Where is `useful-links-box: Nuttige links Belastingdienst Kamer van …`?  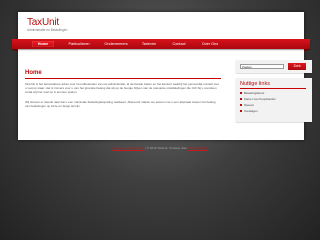 useful-links-box: Nuttige links Belastingdienst Kamer van … is located at coordinates (274, 100).